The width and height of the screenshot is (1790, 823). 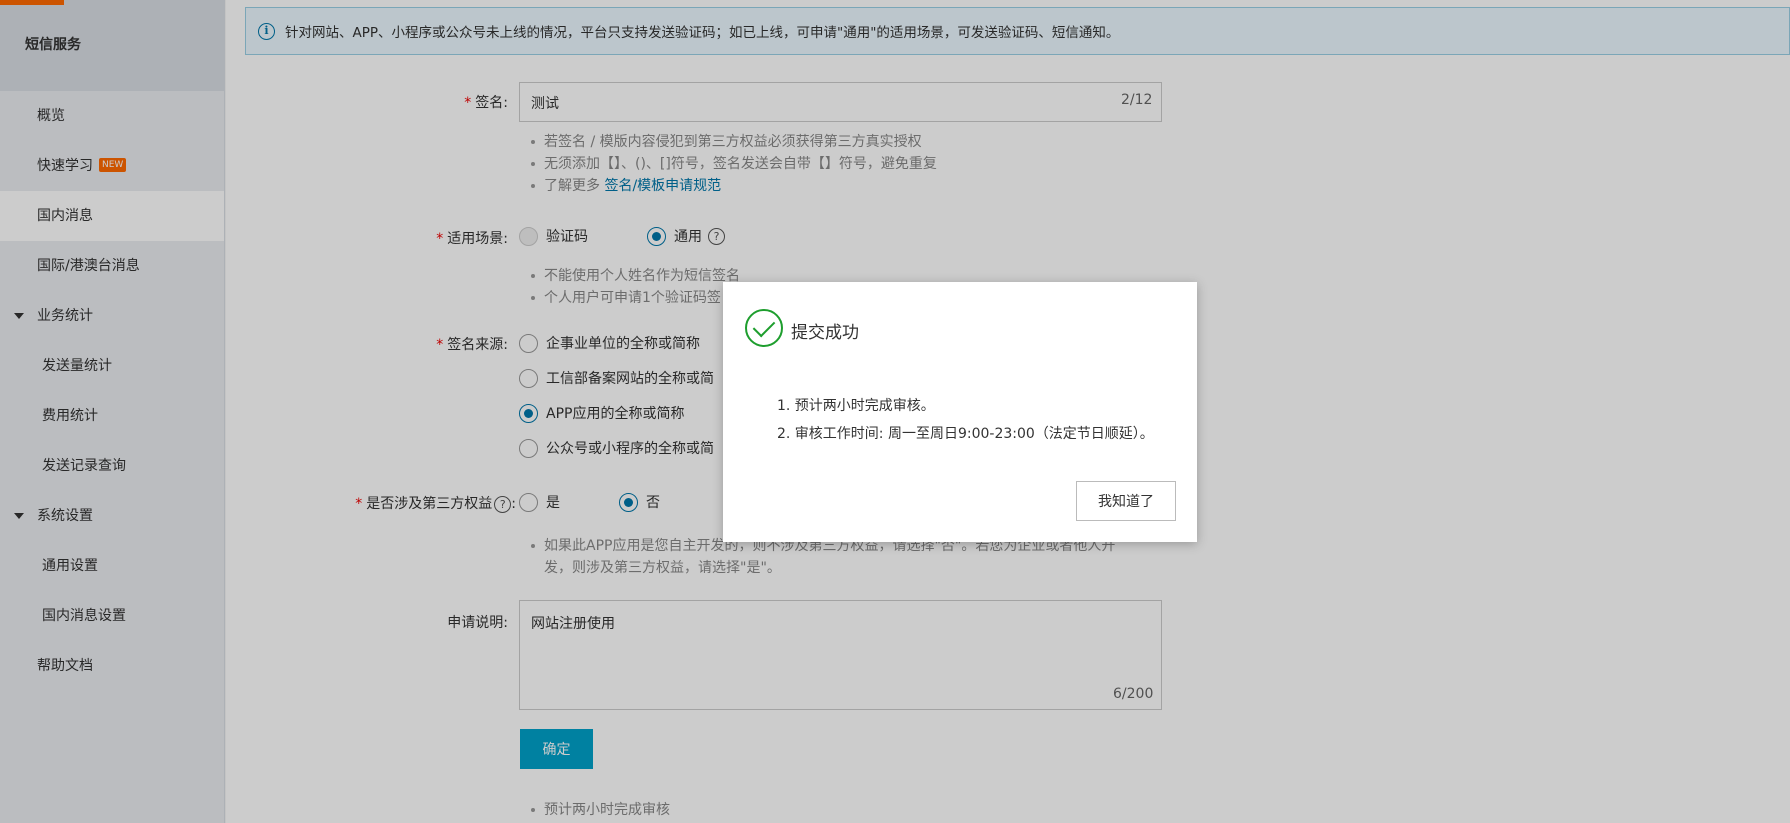 What do you see at coordinates (965, 434) in the screenshot?
I see `dialog-line: 2. 审核工作时间: 周一至周日9:00-23:00（法定节日顺延）。` at bounding box center [965, 434].